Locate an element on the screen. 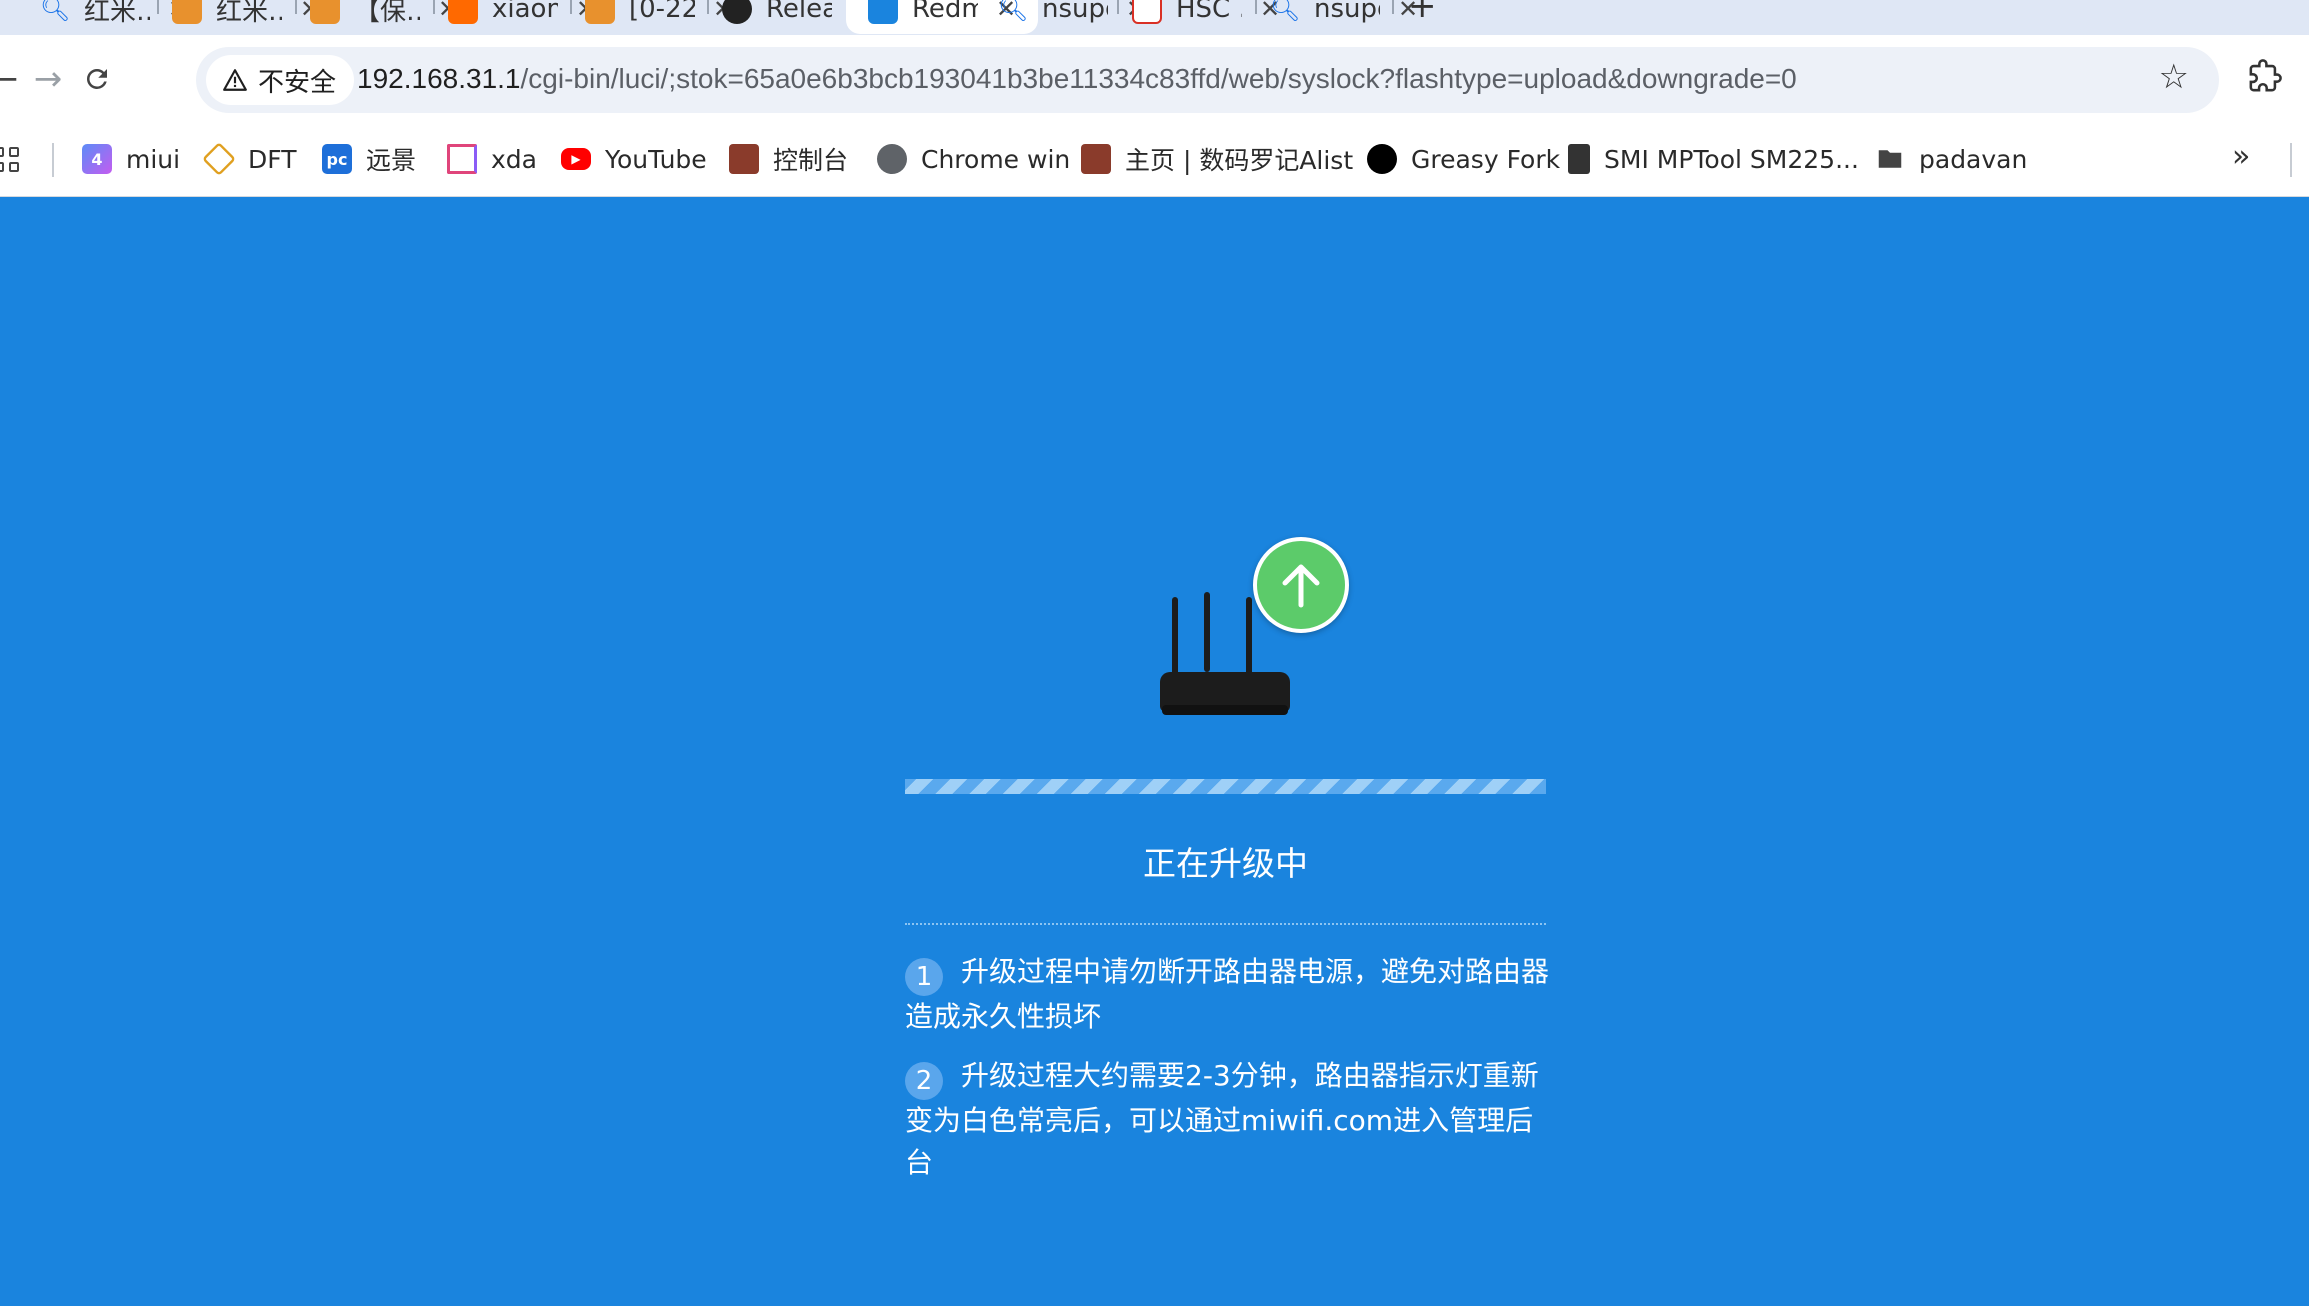 This screenshot has height=1306, width=2309. tab-2: 【保… ✕ is located at coordinates (384, 17).